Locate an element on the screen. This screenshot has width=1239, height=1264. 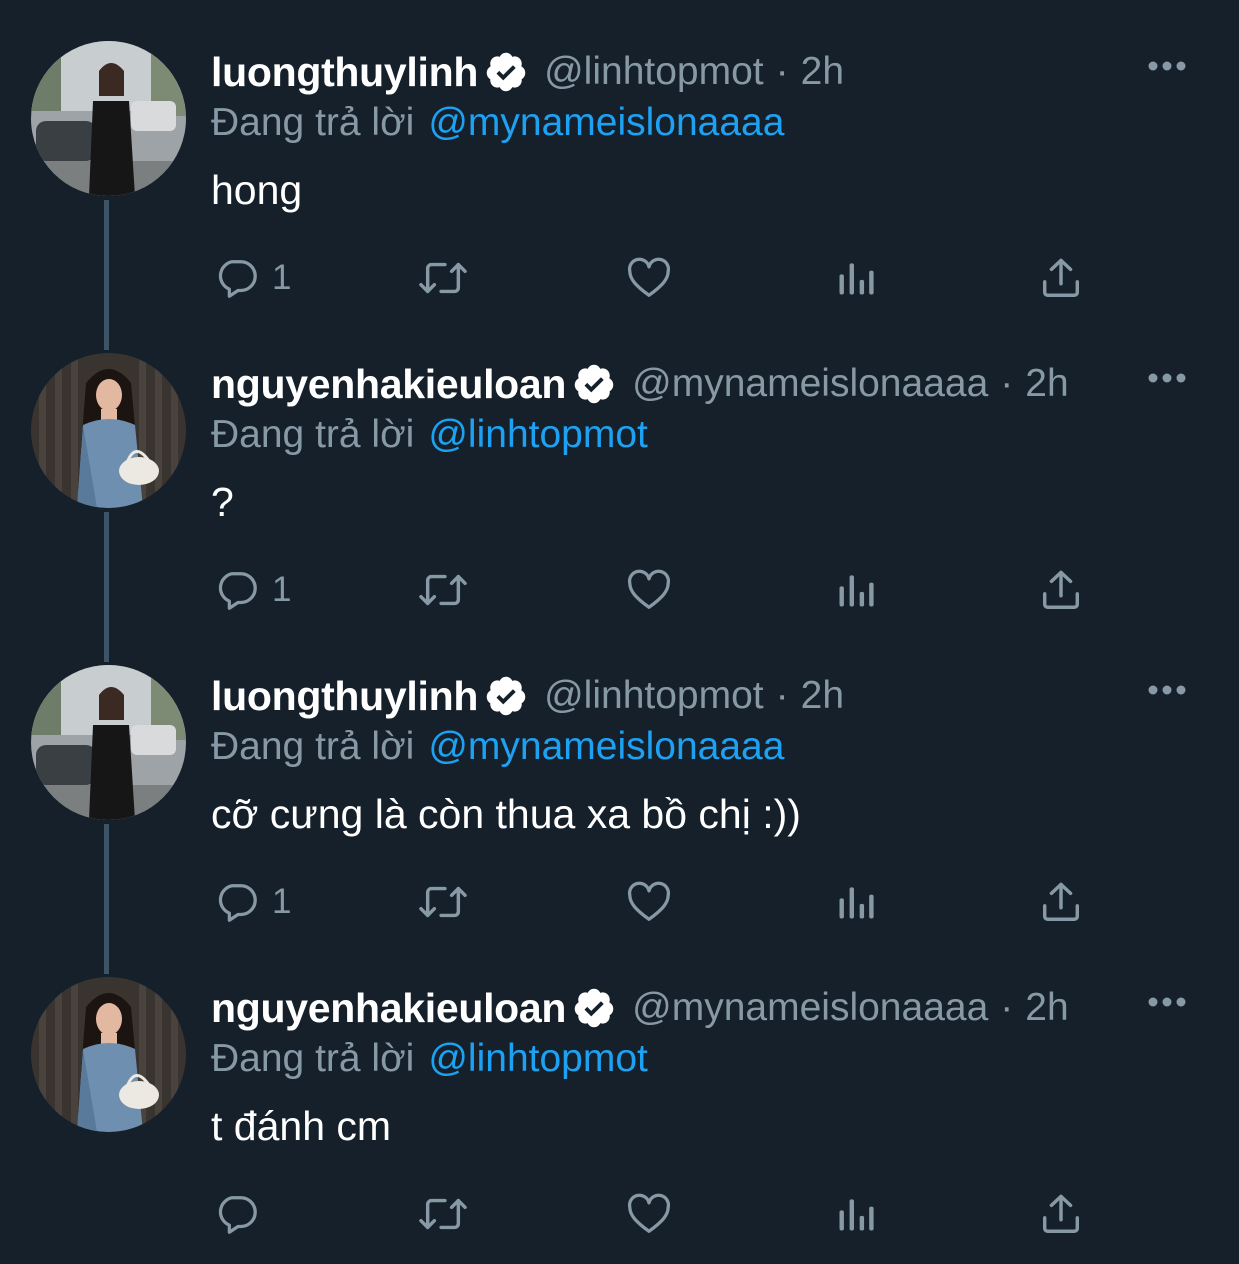
tweet-text: cỡ cưng là còn thua xa bồ chị :)) is located at coordinates (506, 814).